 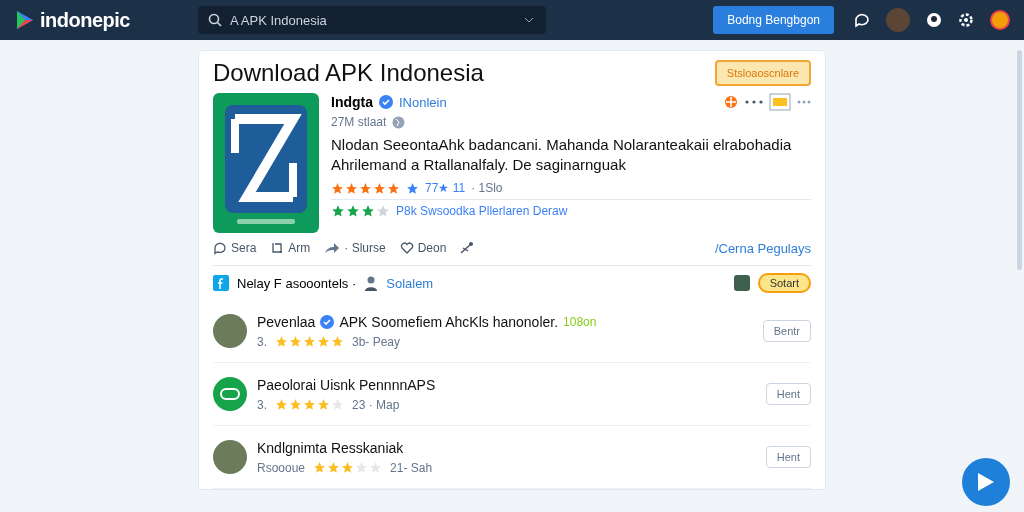 What do you see at coordinates (221, 283) in the screenshot?
I see `facebook-icon` at bounding box center [221, 283].